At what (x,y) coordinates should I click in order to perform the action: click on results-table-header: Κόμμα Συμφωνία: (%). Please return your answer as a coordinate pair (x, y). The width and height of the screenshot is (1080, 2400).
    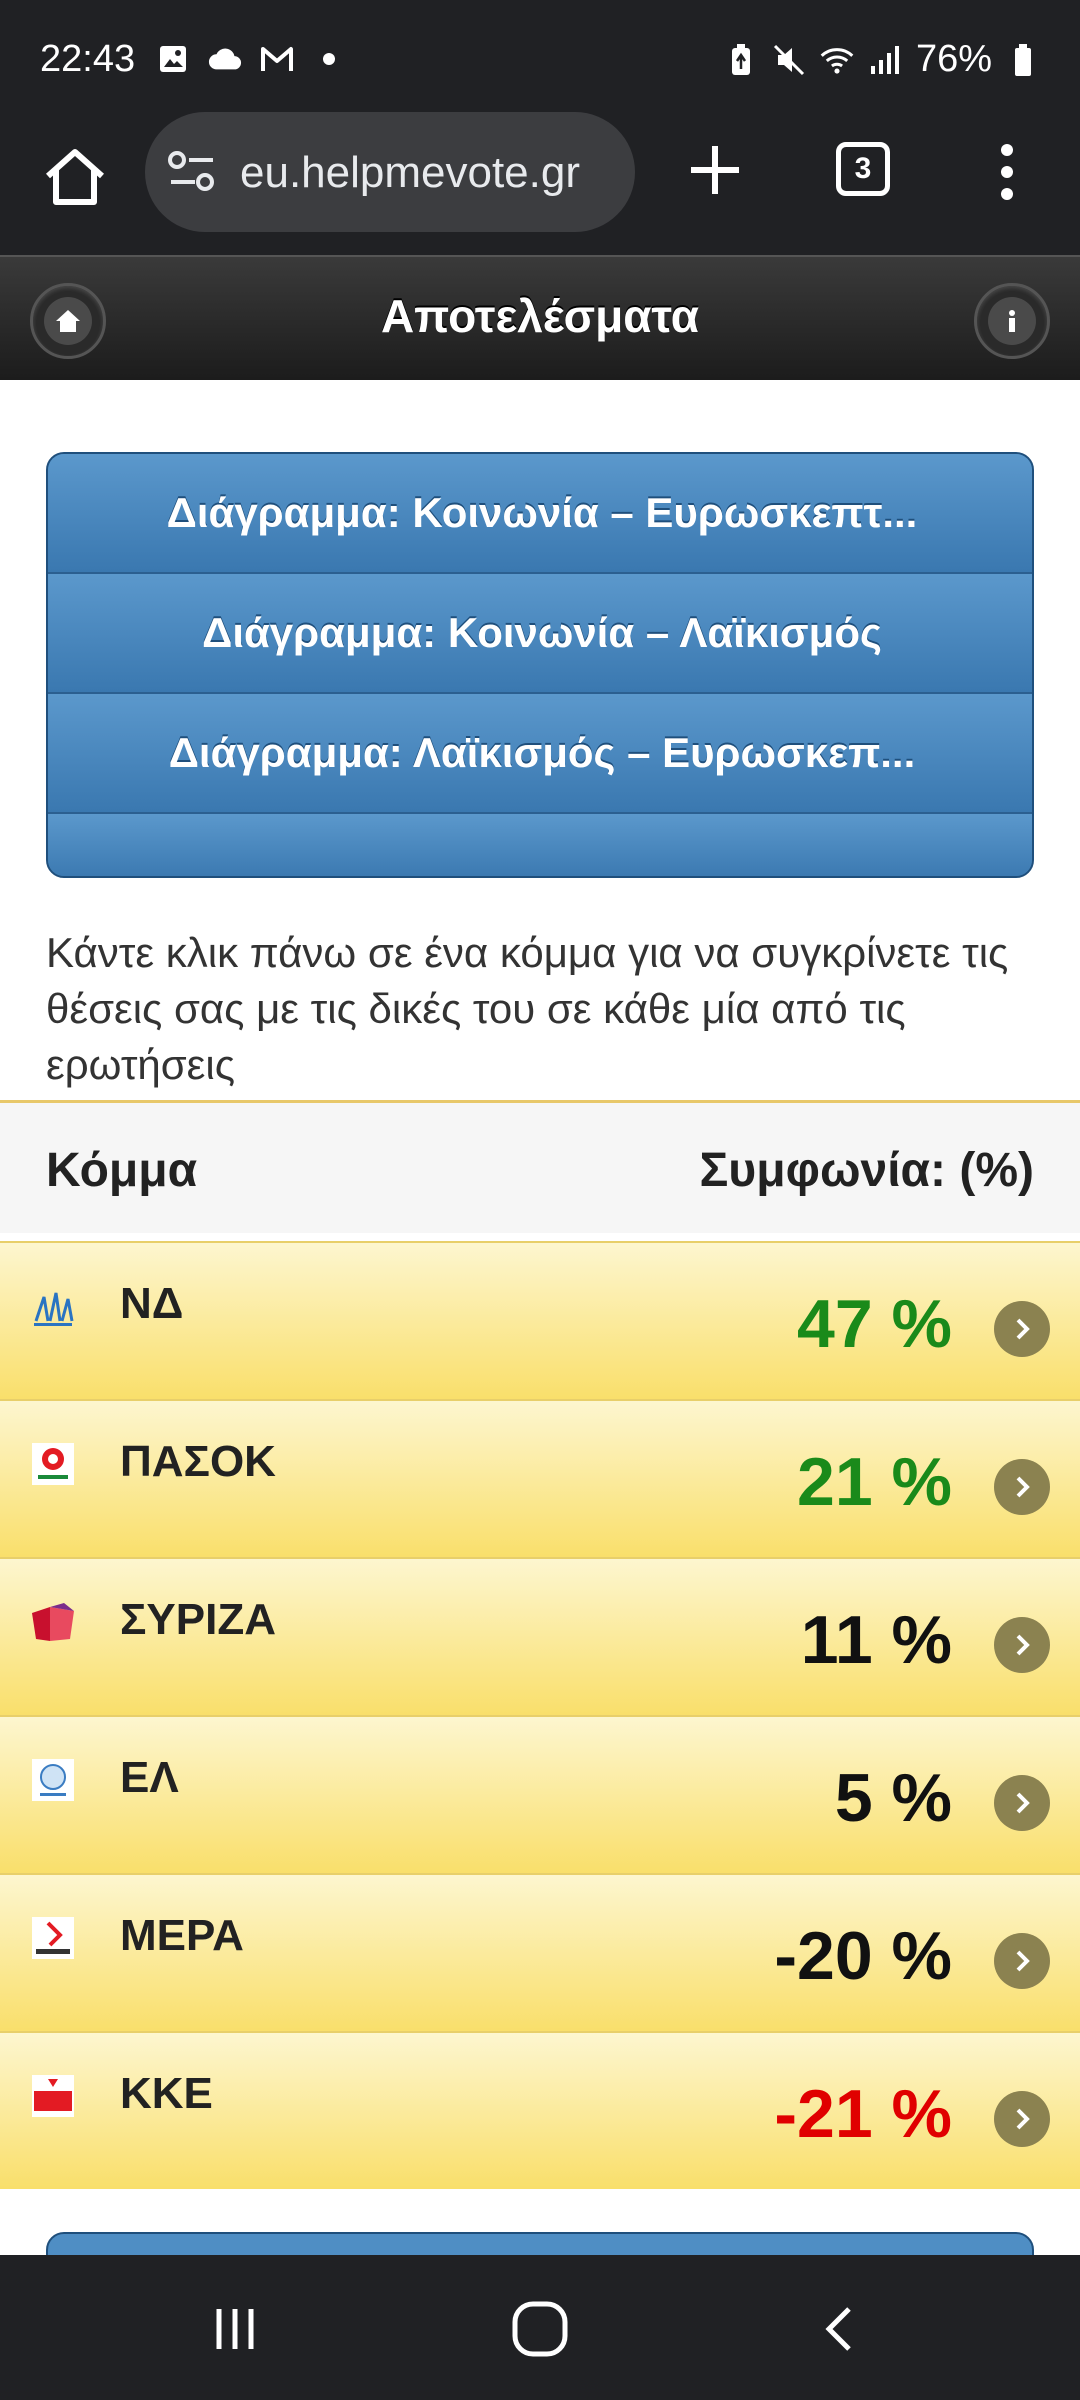
    Looking at the image, I should click on (540, 1168).